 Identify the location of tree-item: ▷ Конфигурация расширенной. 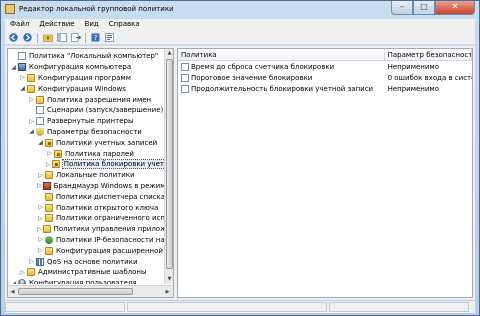
(87, 250).